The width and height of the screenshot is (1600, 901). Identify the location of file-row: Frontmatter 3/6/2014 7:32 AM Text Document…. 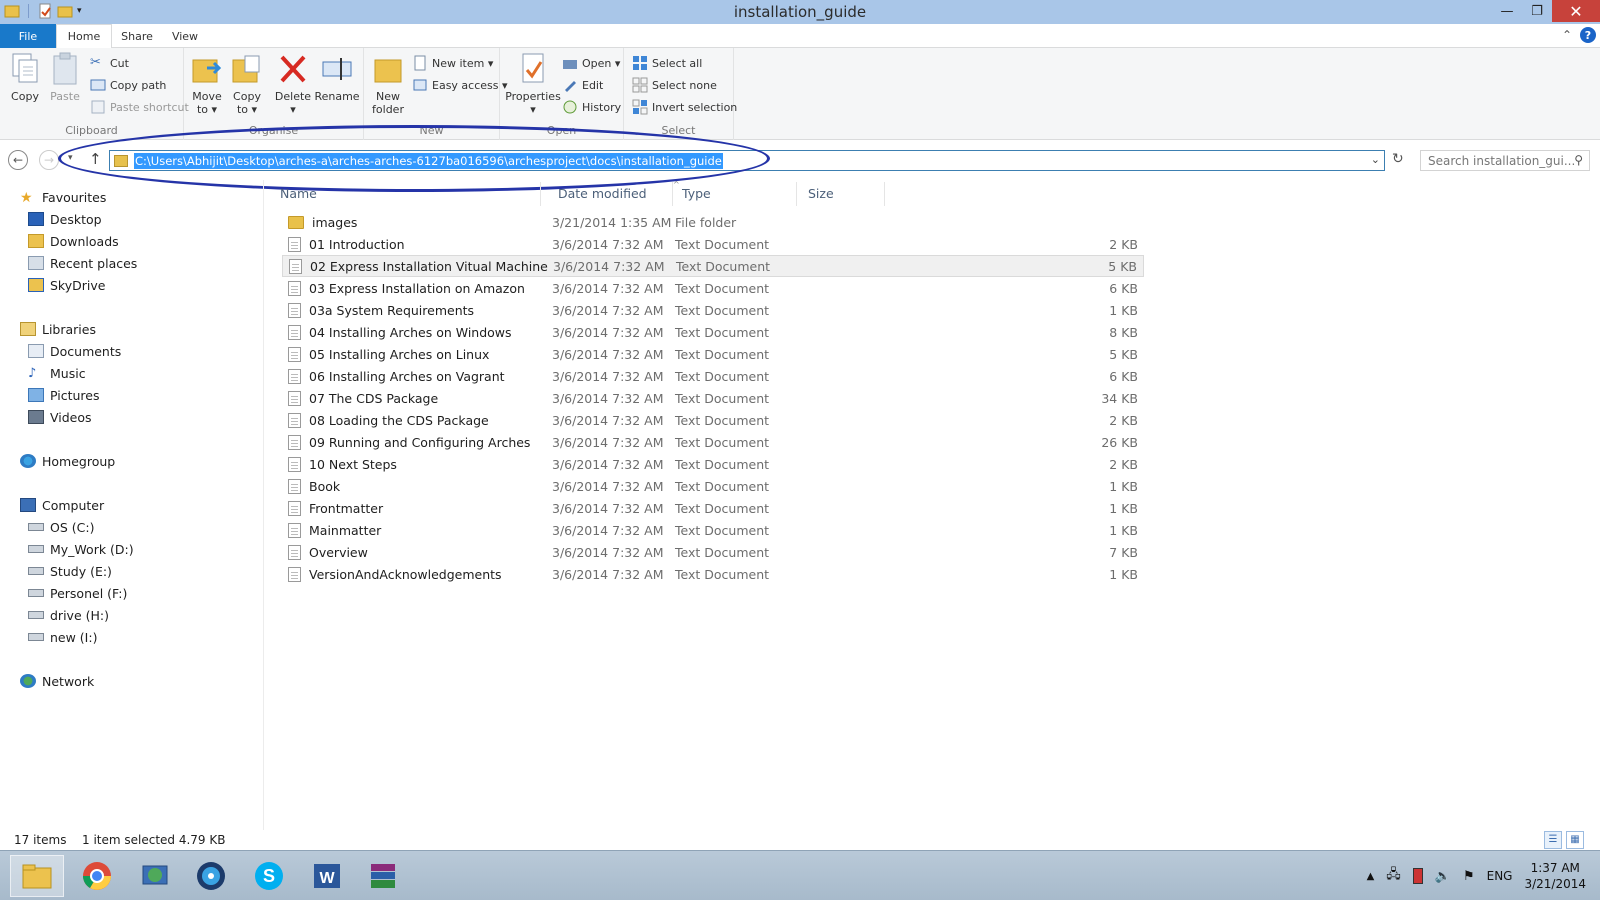
(713, 508).